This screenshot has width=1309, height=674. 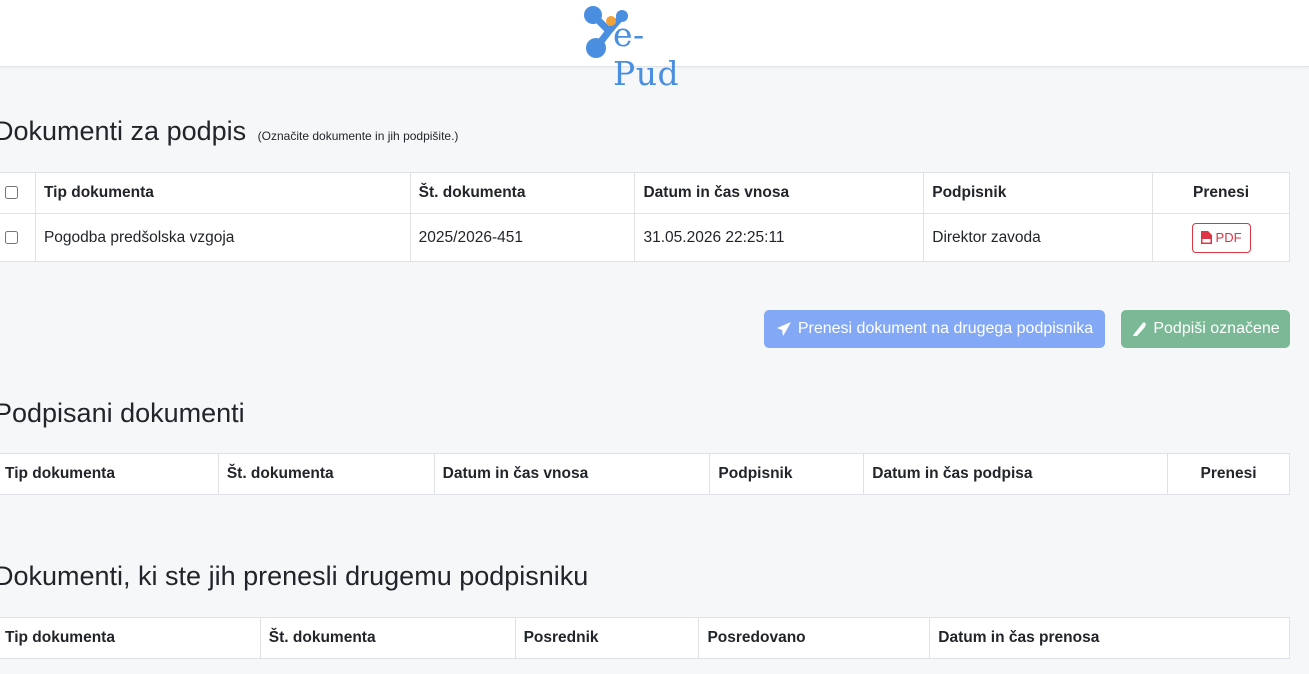 I want to click on top-bar: e-Pud, so click(x=654, y=46).